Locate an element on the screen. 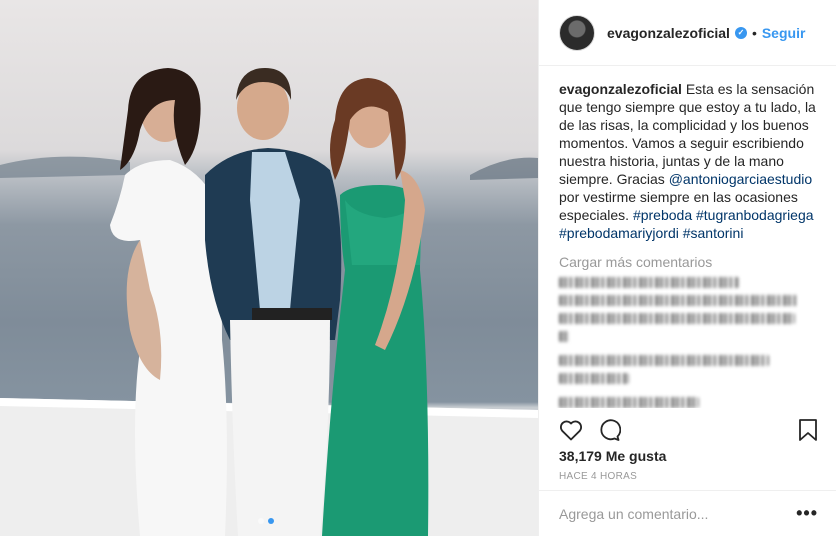 This screenshot has height=536, width=836. more-options-icon: ••• is located at coordinates (807, 513).